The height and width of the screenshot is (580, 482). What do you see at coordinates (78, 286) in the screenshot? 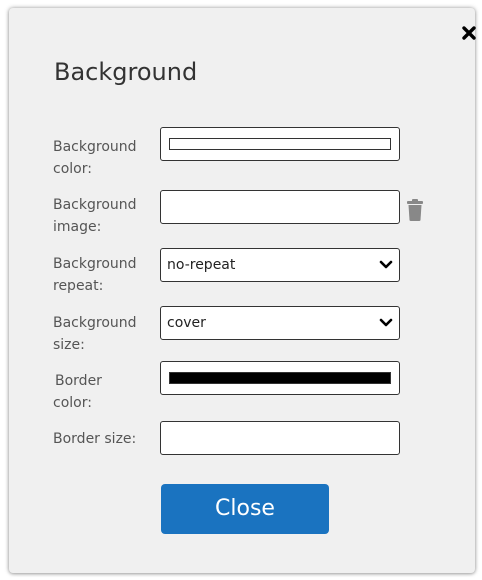
I see `background-repeat-label-line2: repeat:` at bounding box center [78, 286].